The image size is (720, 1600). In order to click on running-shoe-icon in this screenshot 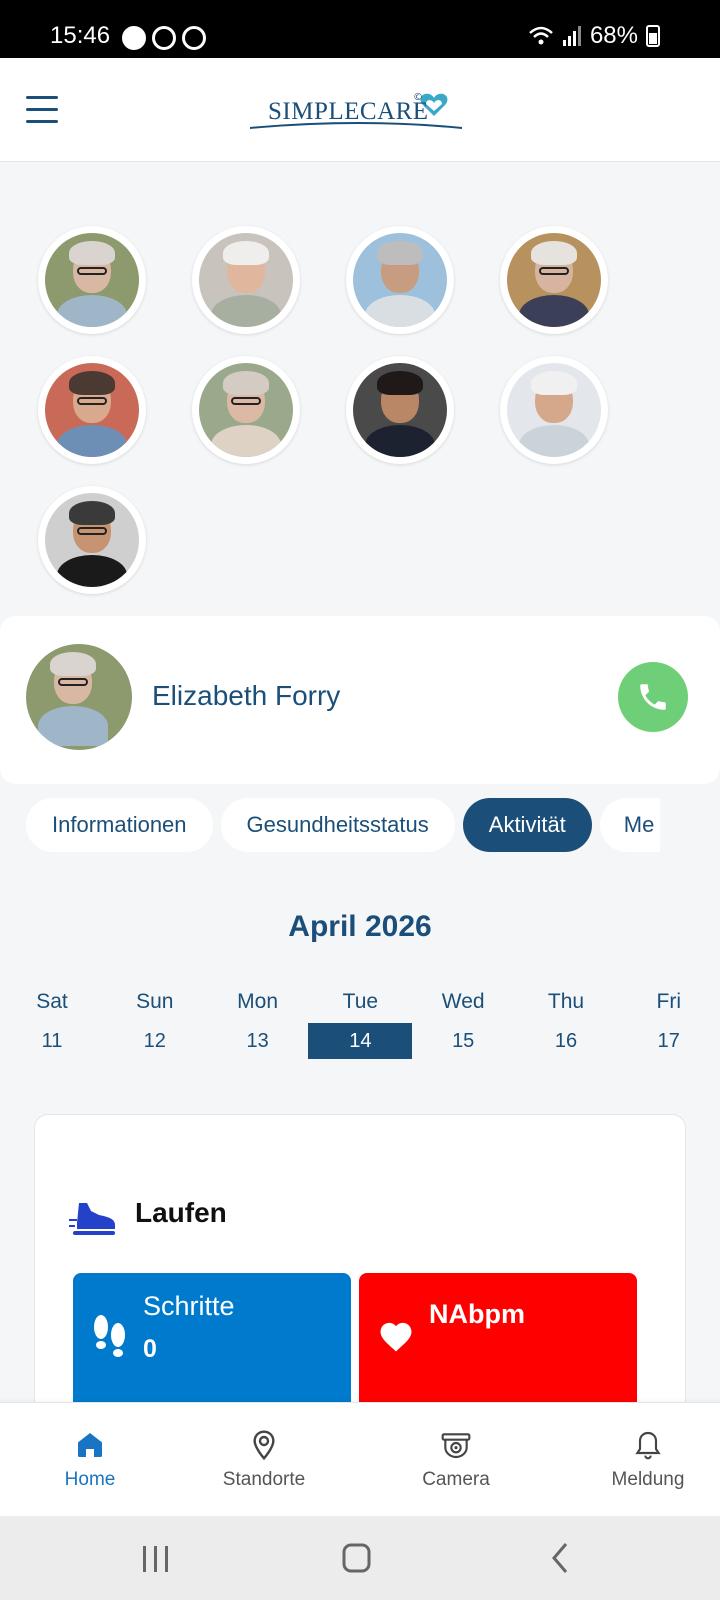, I will do `click(92, 1219)`.